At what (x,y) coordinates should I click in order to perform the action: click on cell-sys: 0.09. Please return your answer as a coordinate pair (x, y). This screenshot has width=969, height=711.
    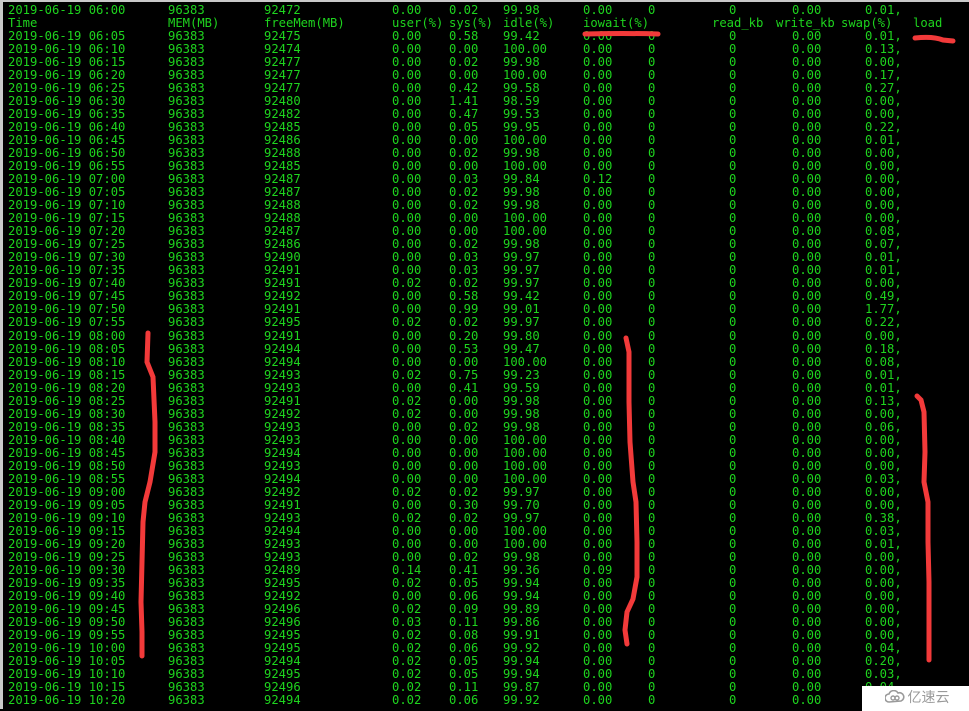
    Looking at the image, I should click on (464, 608).